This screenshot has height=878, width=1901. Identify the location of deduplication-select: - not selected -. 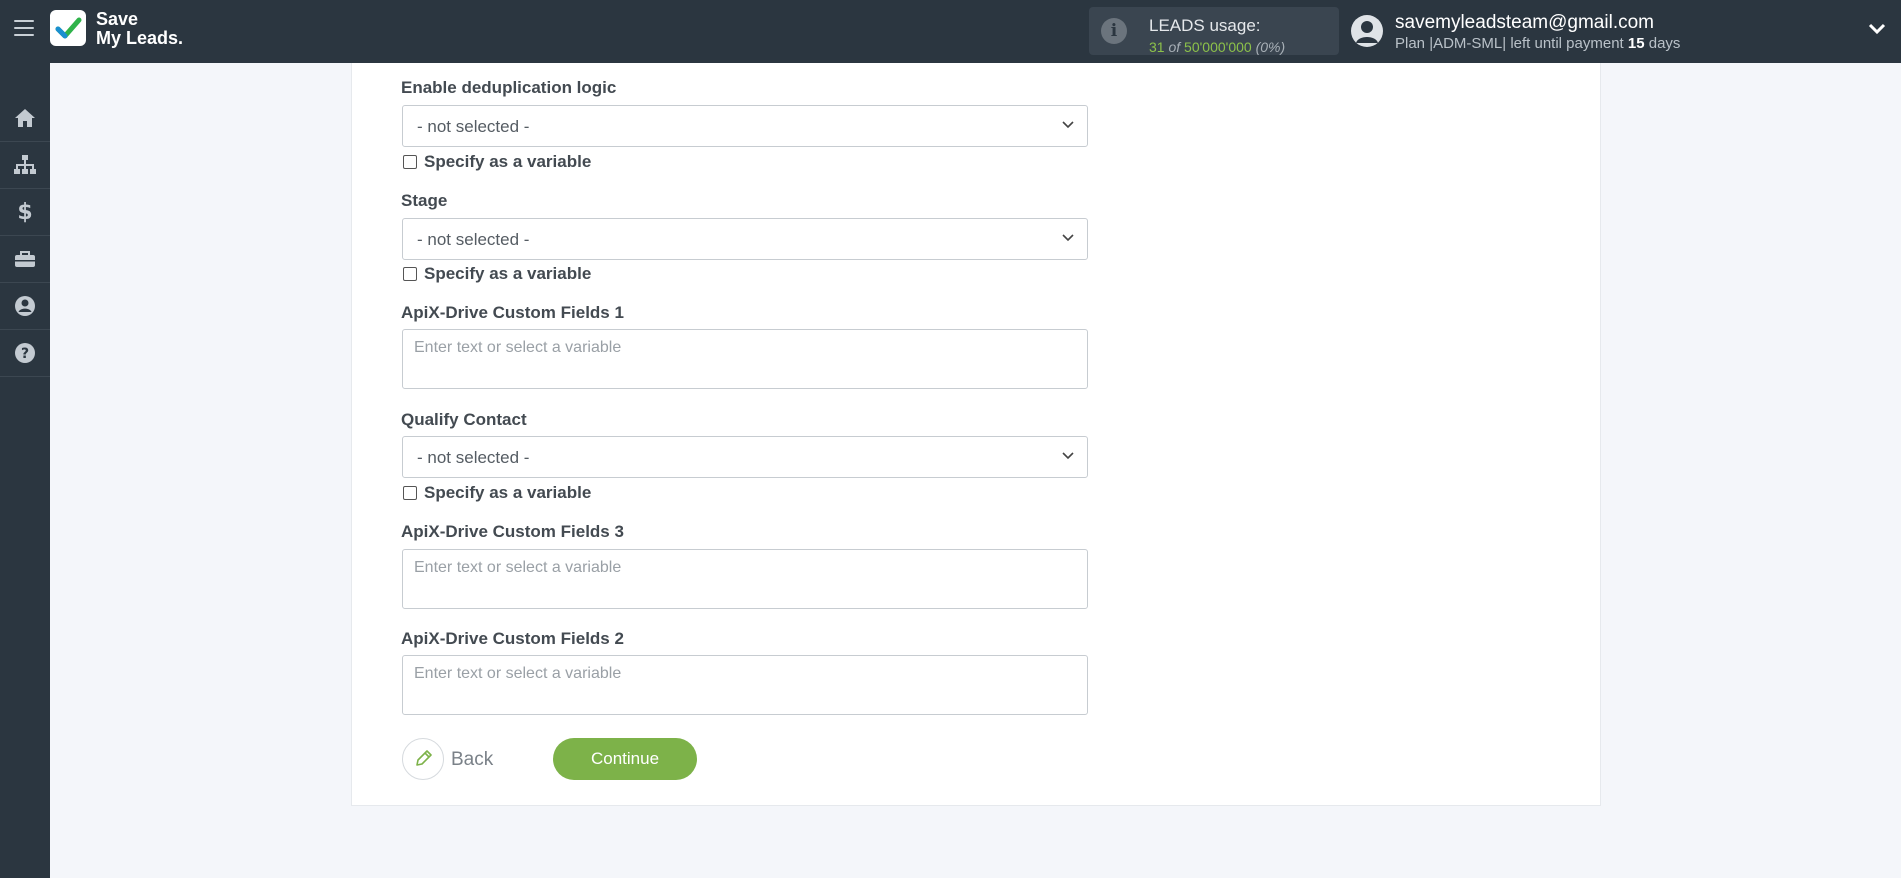
(745, 126).